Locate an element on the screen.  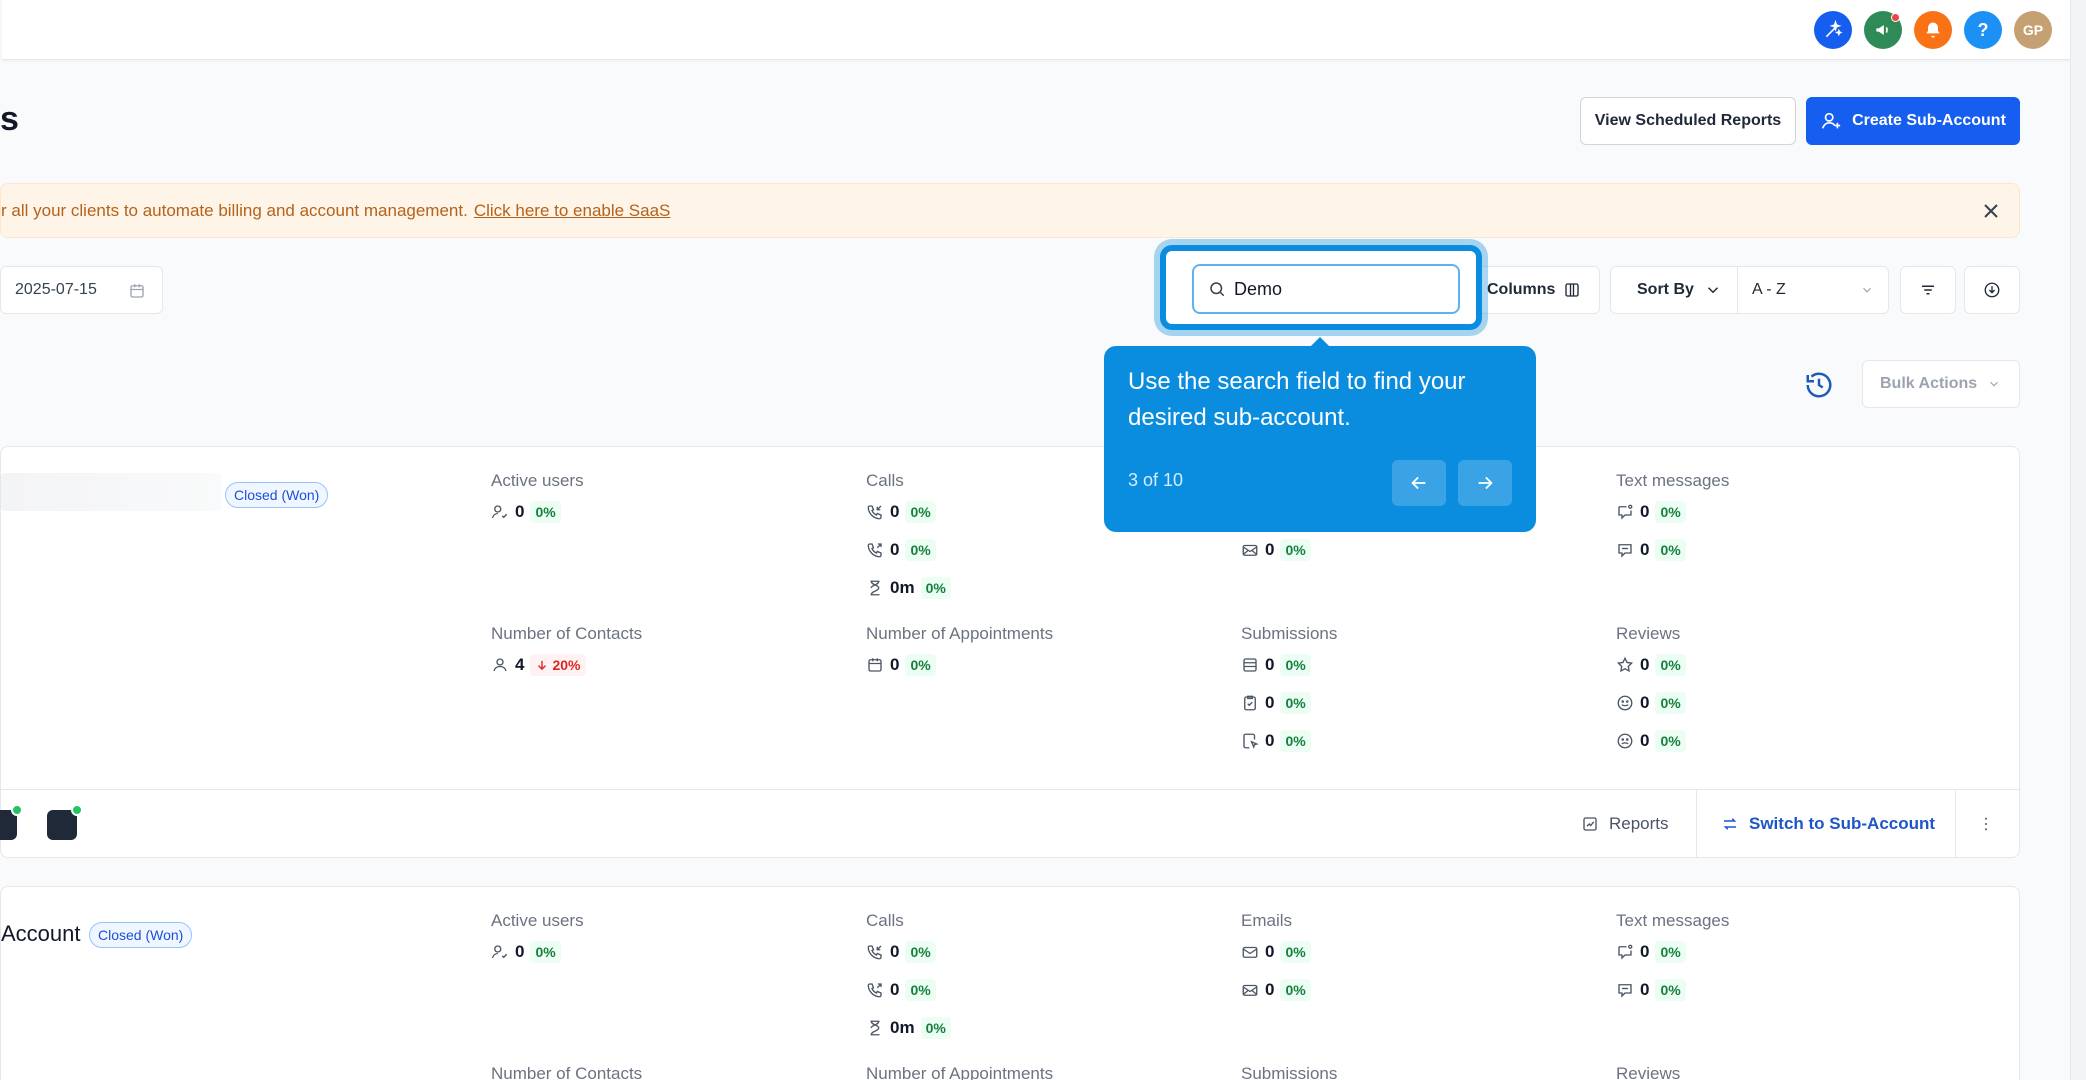
user-check-icon is located at coordinates (499, 512).